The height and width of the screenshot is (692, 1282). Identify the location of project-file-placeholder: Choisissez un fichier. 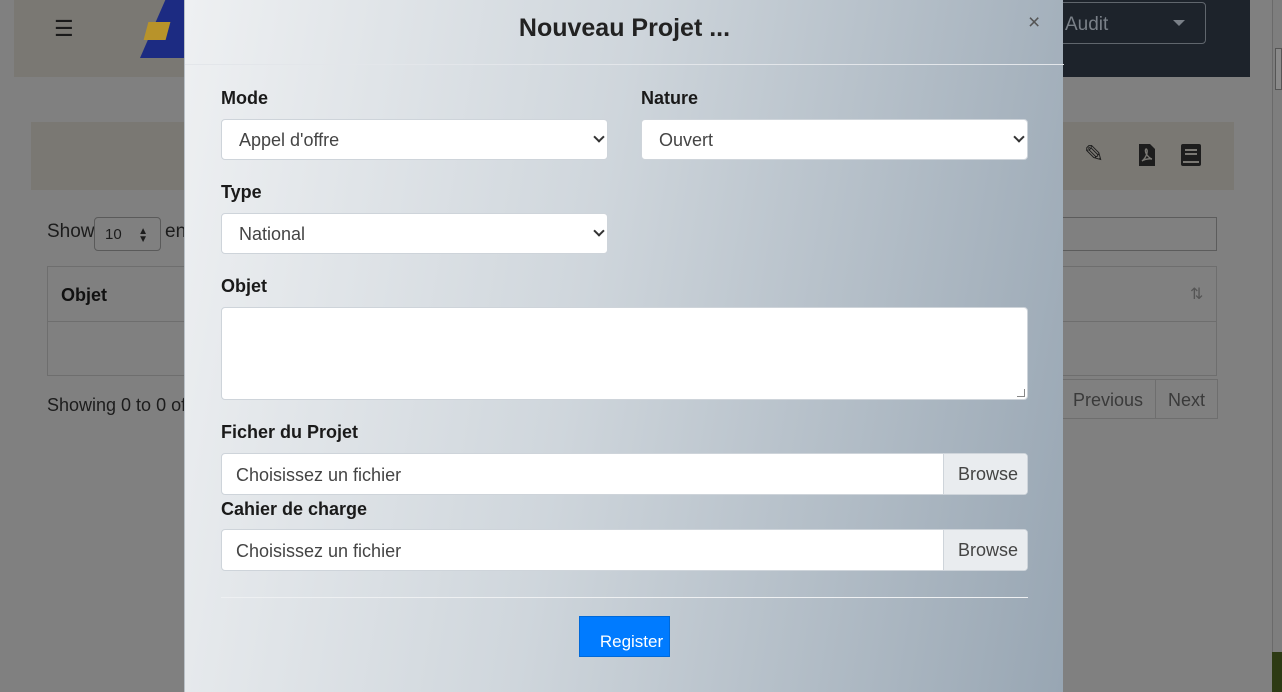
(319, 475).